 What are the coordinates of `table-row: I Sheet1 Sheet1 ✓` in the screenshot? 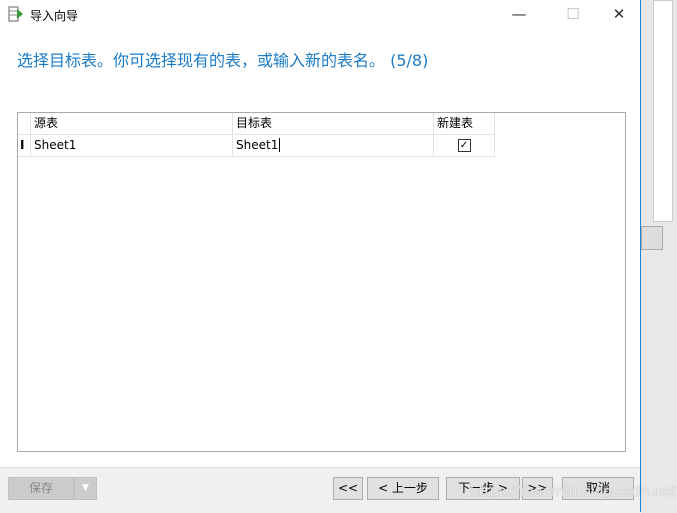 It's located at (256, 146).